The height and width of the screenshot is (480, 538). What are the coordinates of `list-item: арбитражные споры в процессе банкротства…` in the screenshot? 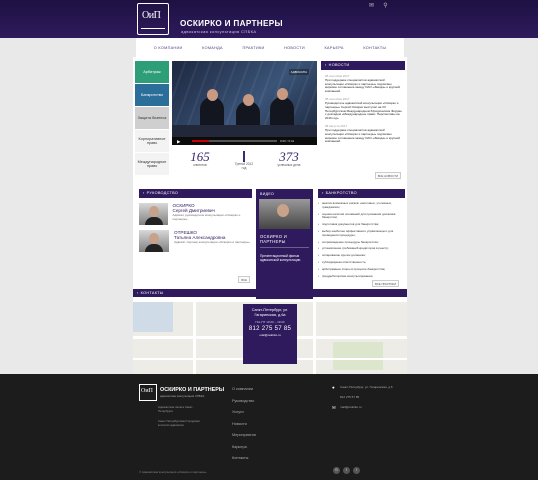 It's located at (361, 269).